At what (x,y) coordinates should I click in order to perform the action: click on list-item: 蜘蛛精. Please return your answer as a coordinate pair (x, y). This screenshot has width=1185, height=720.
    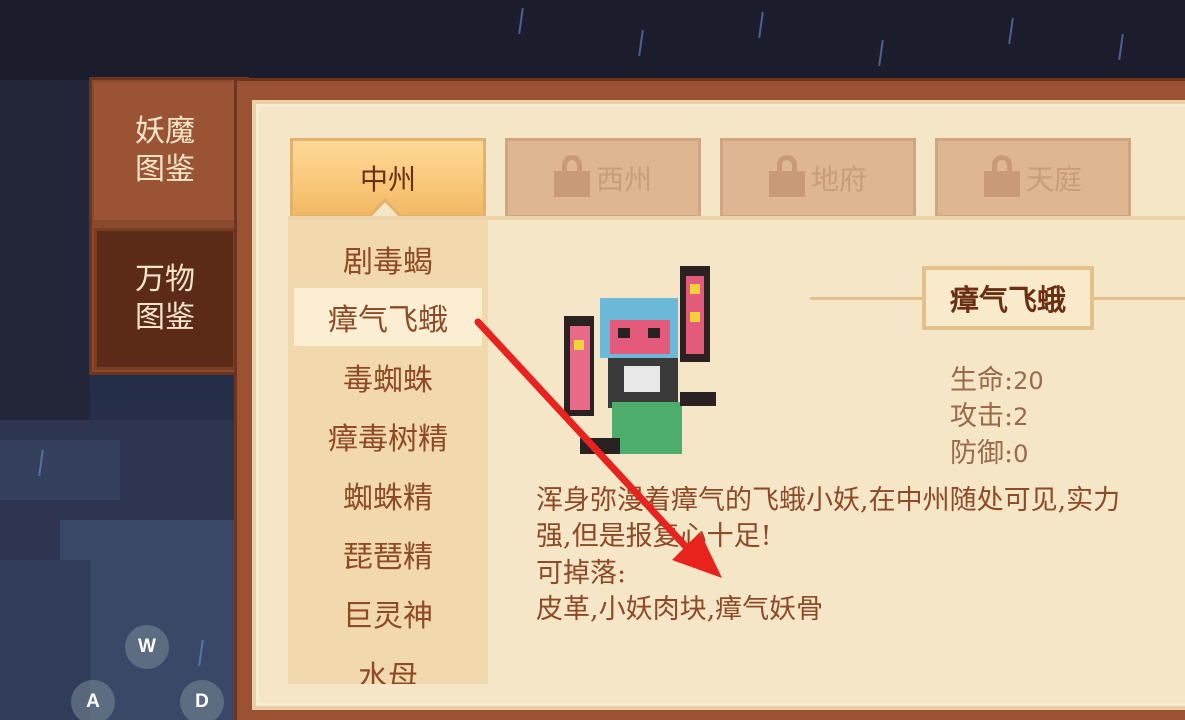
    Looking at the image, I should click on (388, 495).